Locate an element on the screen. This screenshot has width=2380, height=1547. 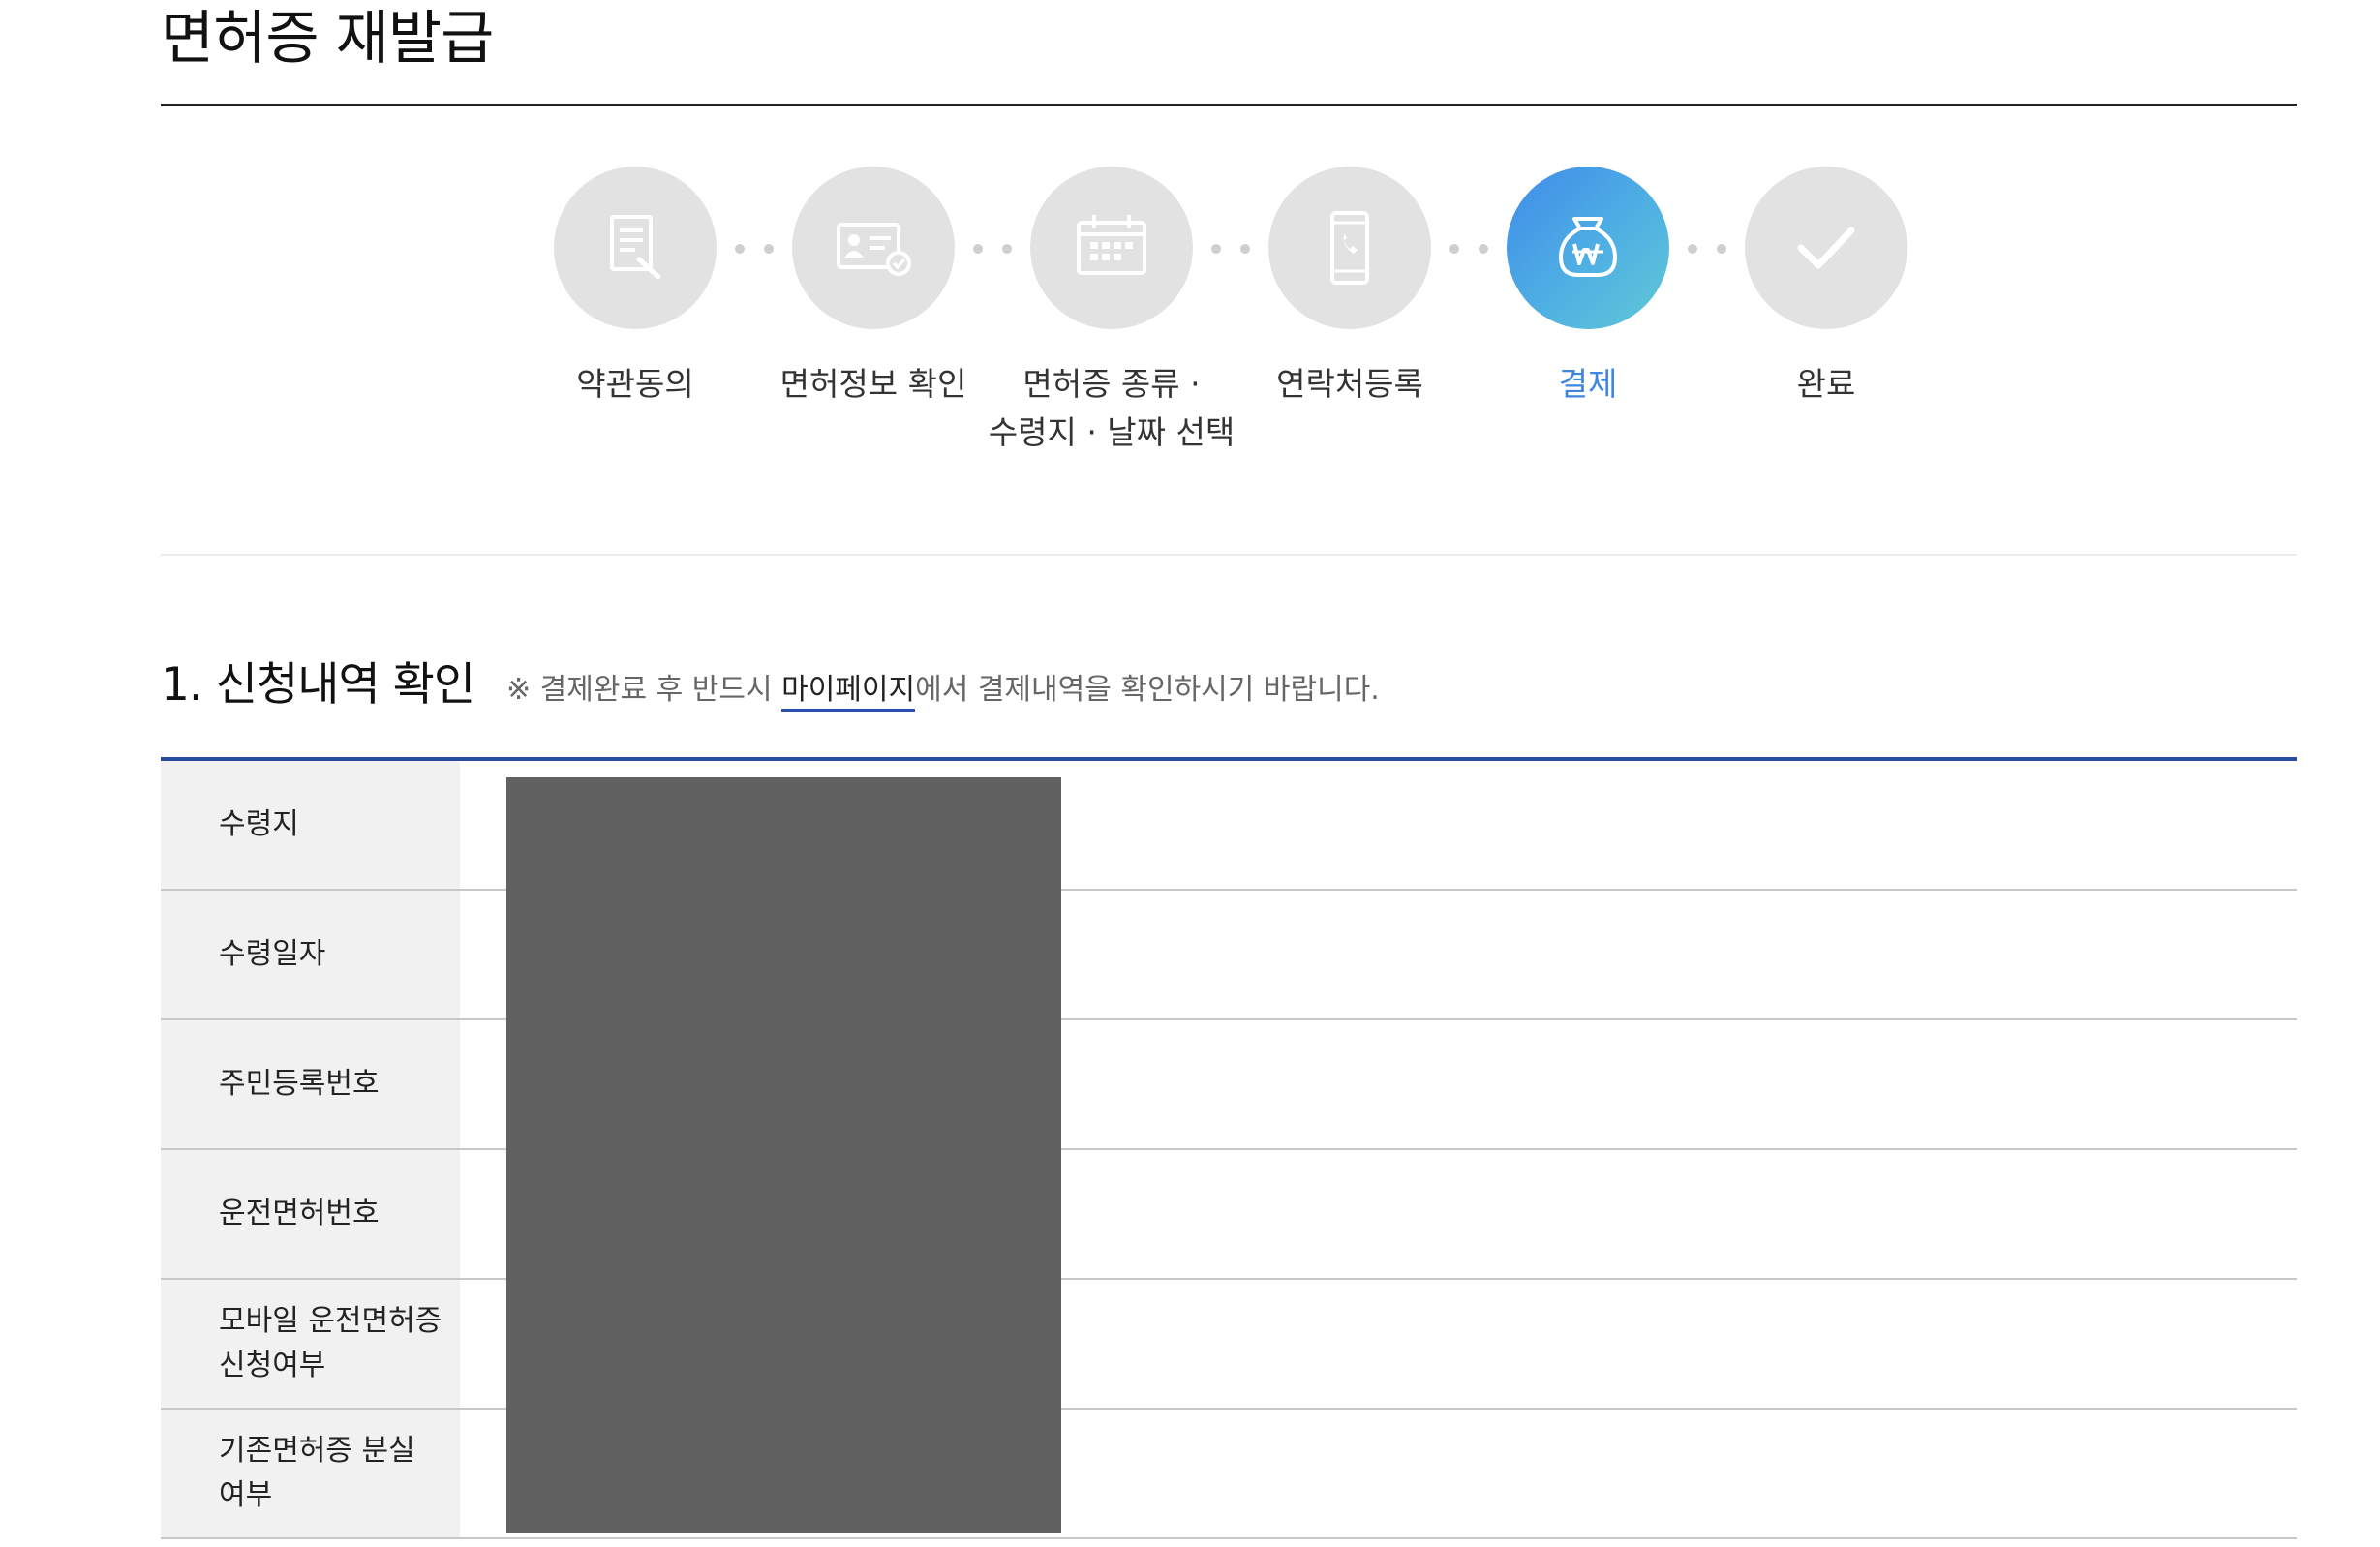
step-license-type-date: 면허증 종류 · 수령지 · 날짜 선택 is located at coordinates (1112, 309).